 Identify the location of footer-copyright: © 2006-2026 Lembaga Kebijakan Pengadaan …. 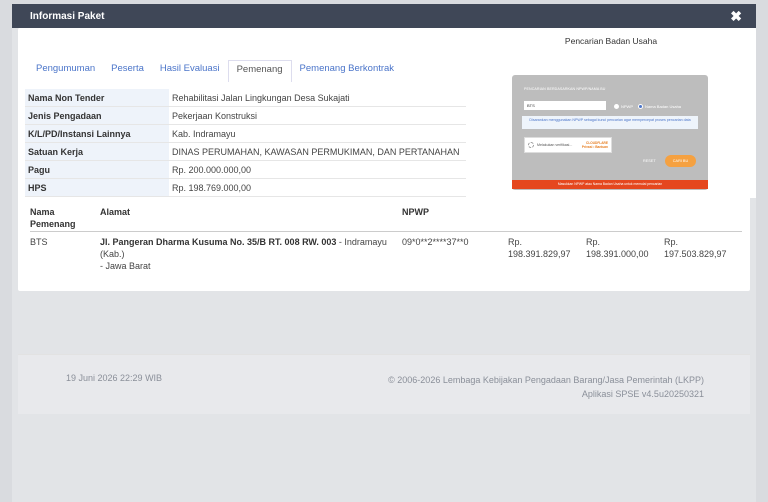
(546, 387).